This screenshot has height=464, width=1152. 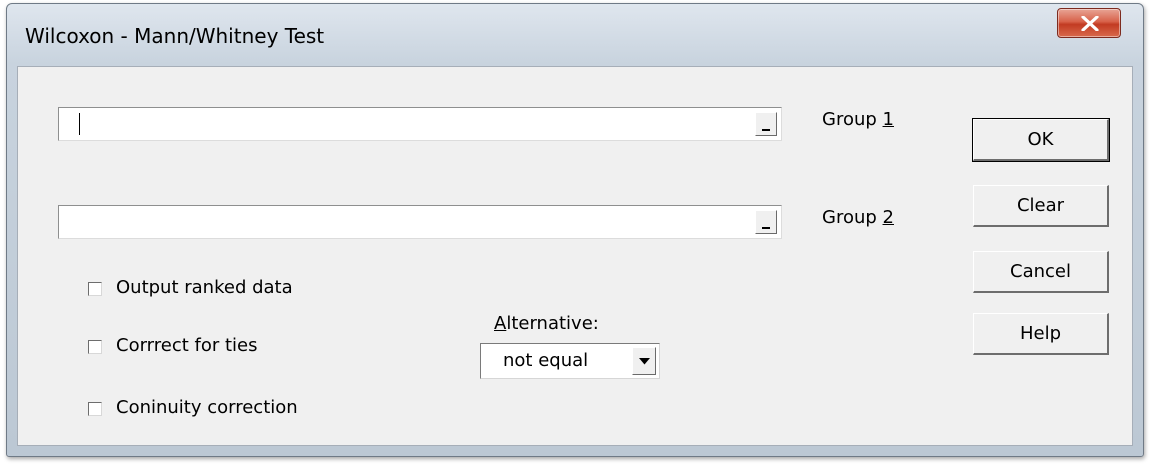 I want to click on group2-input, so click(x=404, y=222).